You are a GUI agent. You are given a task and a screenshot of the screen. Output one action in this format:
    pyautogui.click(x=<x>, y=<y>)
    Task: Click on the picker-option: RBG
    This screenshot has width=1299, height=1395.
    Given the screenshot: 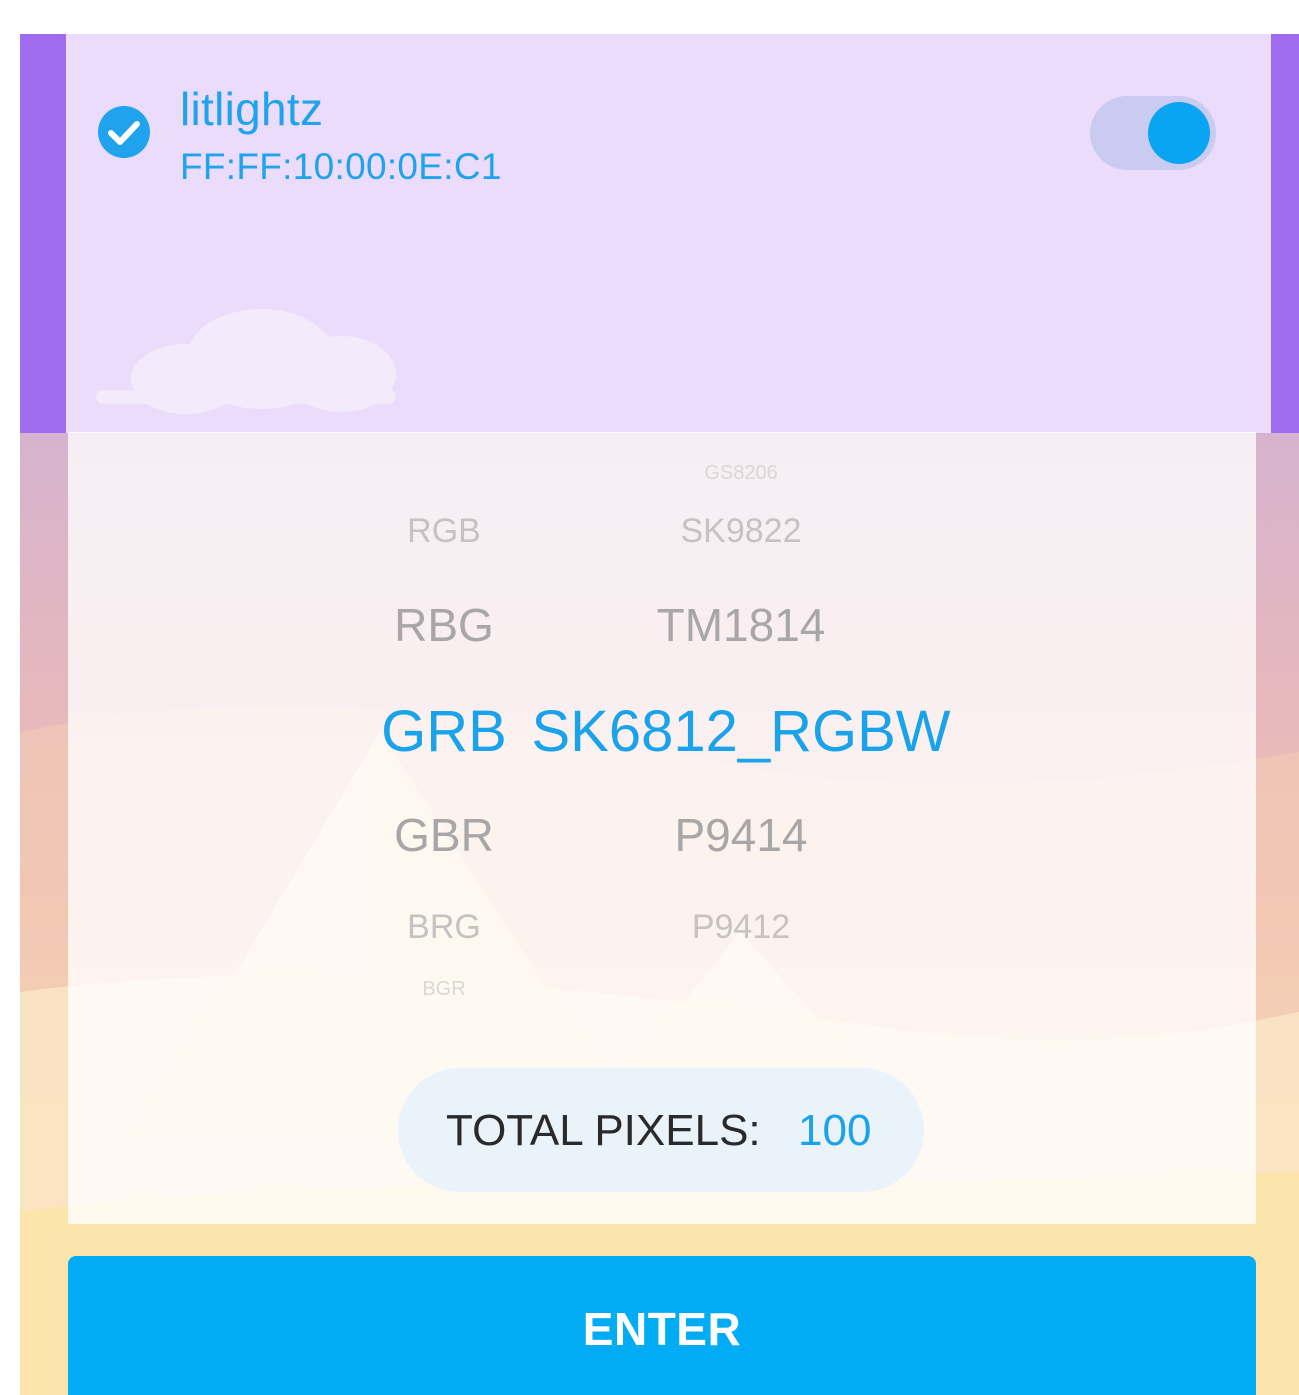 What is the action you would take?
    pyautogui.click(x=444, y=625)
    